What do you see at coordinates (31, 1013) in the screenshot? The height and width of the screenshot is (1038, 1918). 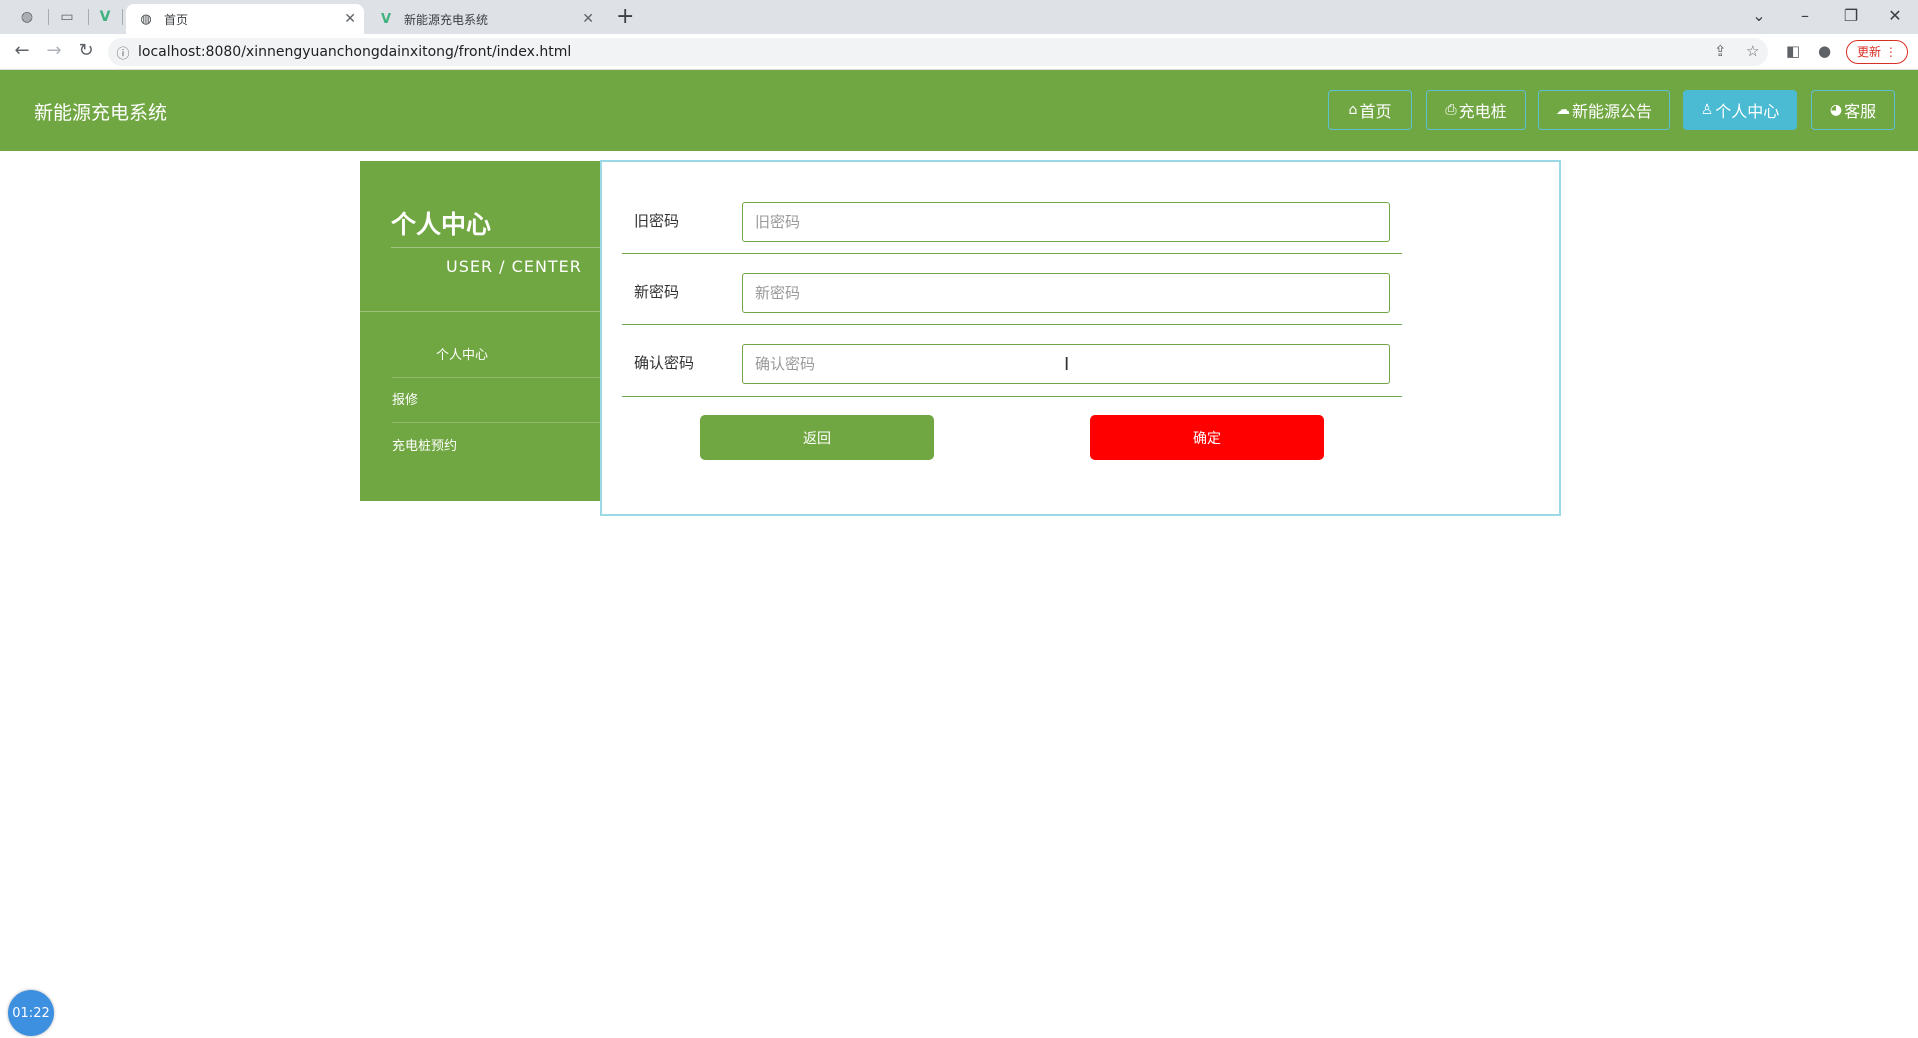 I see `timer-badge: 01:22` at bounding box center [31, 1013].